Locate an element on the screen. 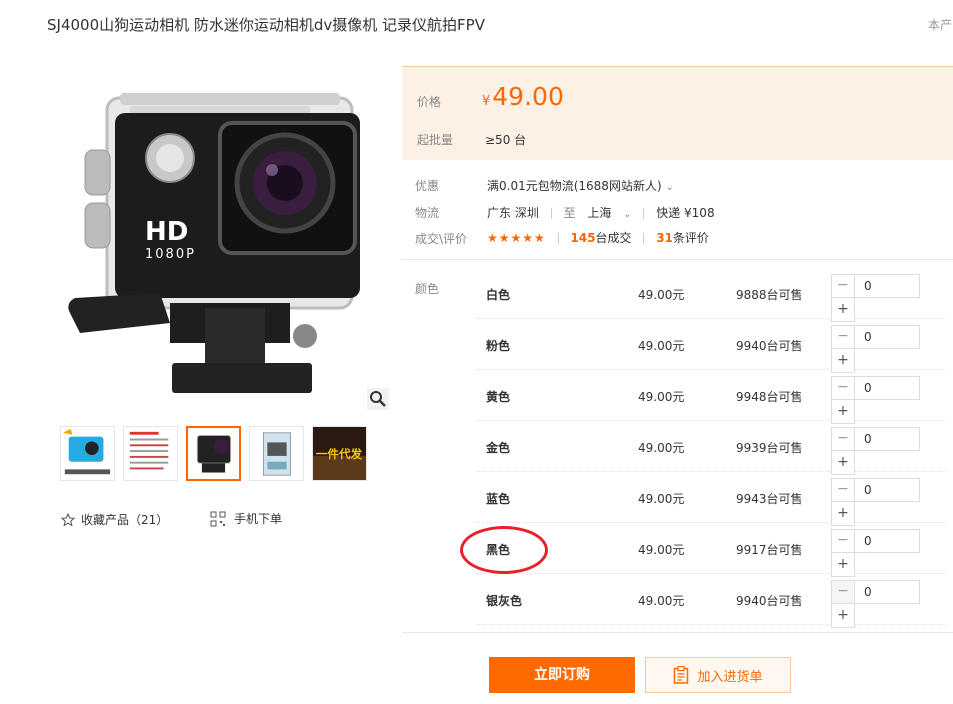  logistics-label: 物流 is located at coordinates (427, 213).